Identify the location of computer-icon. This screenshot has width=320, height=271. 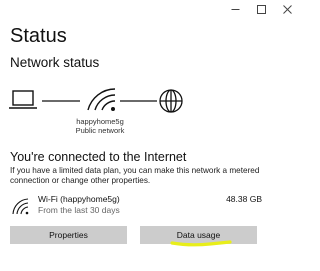
(23, 99).